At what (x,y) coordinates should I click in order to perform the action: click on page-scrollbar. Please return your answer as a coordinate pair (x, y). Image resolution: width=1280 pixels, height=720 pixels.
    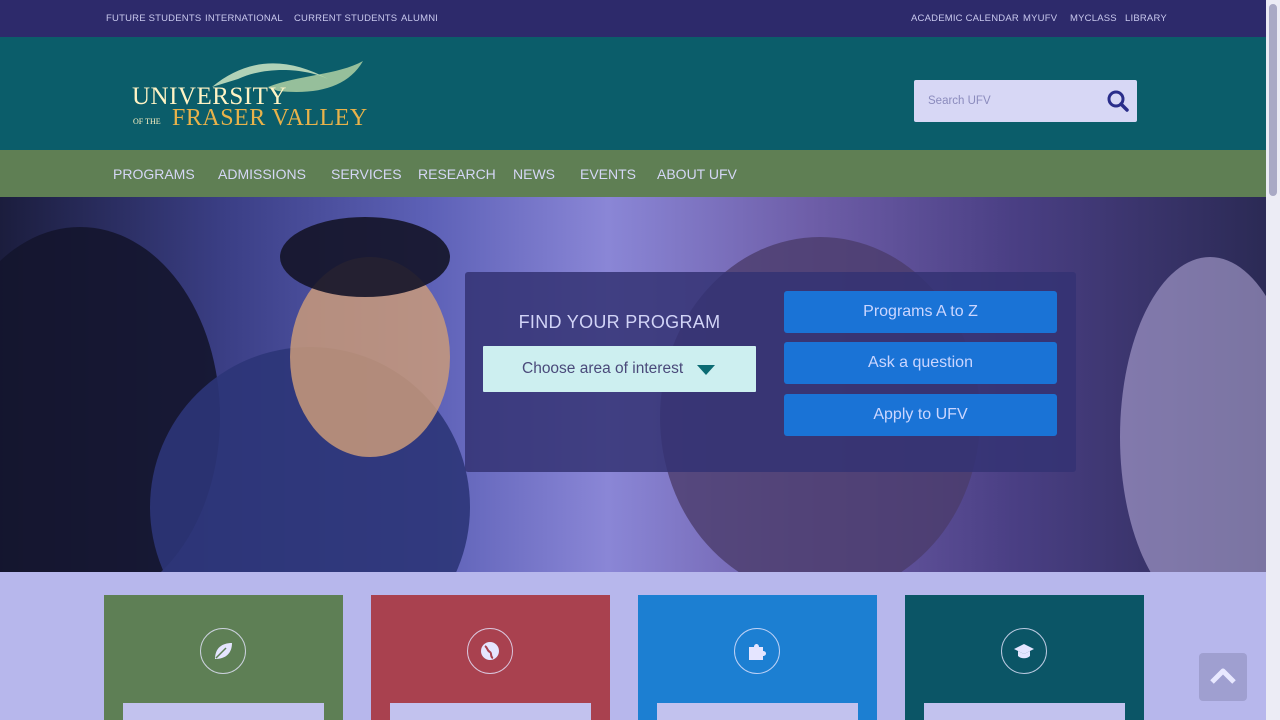
    Looking at the image, I should click on (1273, 360).